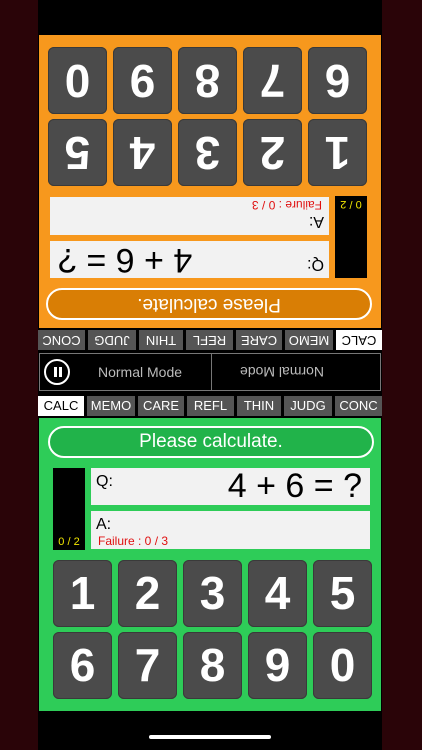 Image resolution: width=422 pixels, height=750 pixels. Describe the element at coordinates (358, 406) in the screenshot. I see `bottom-tab-conc: CONC` at that location.